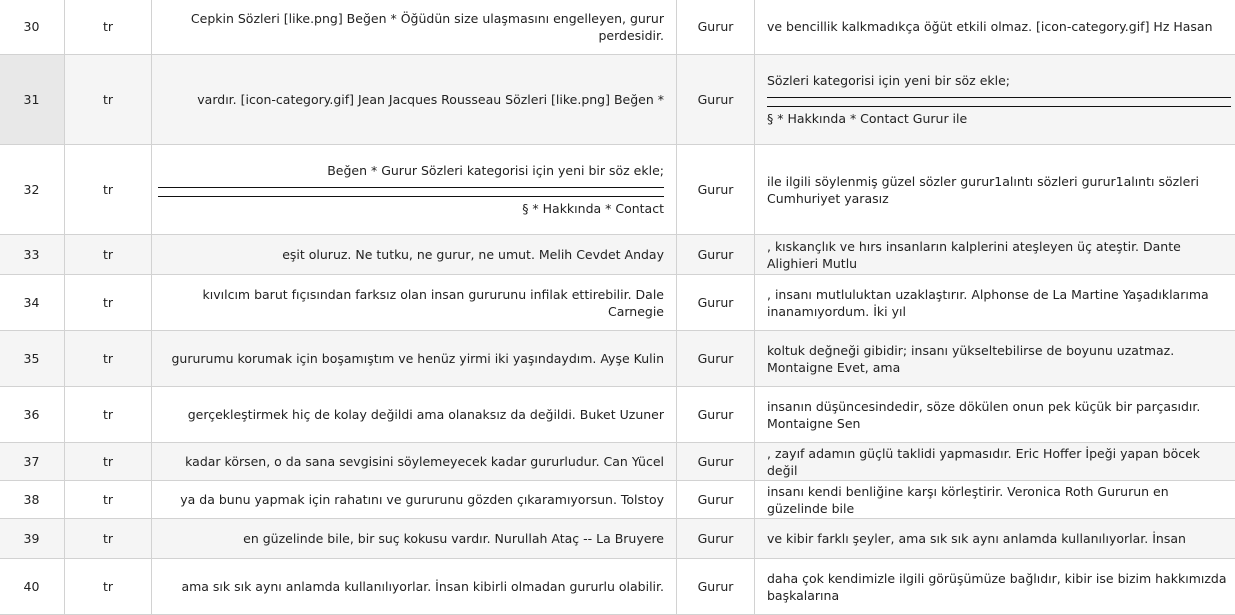 Image resolution: width=1235 pixels, height=615 pixels. I want to click on row-id: 33, so click(32, 254).